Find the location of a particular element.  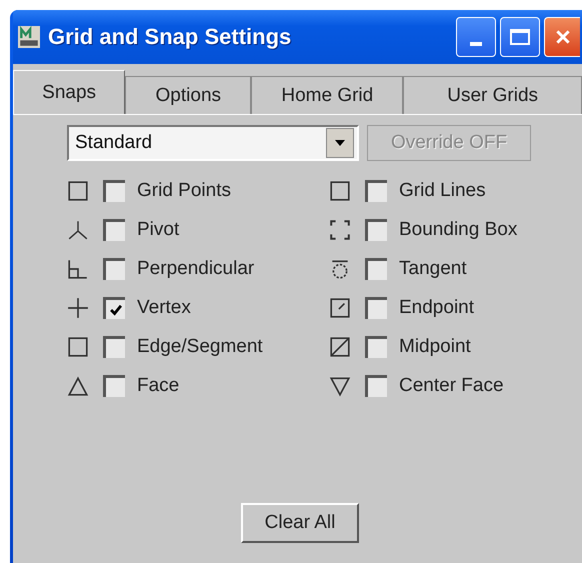

minimize-button is located at coordinates (476, 37).